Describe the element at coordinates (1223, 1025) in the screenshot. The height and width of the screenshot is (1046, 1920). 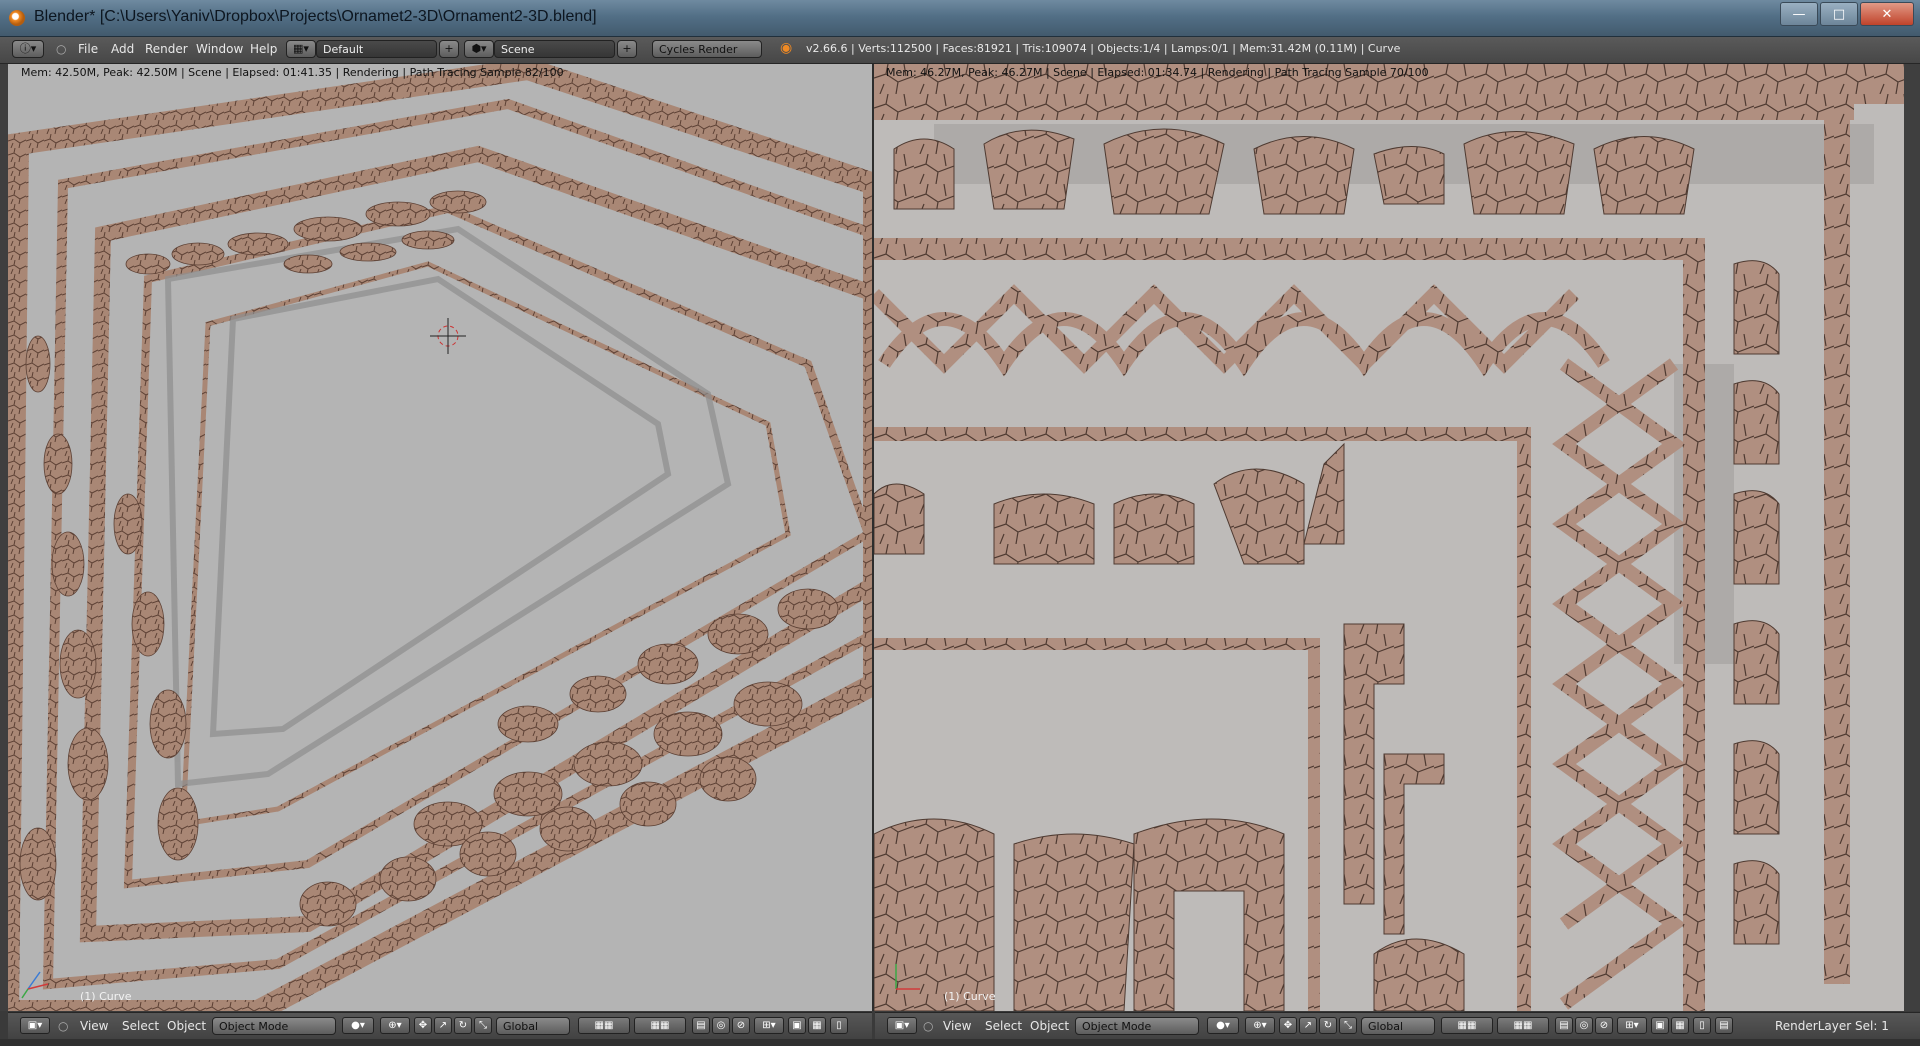
I see `viewport-shading-icon-right: ●▾` at that location.